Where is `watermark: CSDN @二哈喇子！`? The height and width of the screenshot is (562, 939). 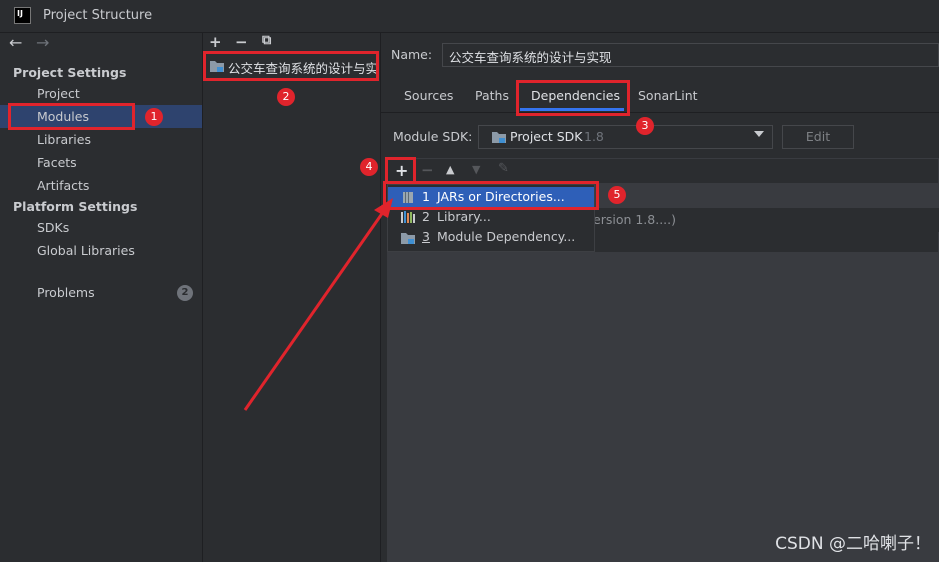
watermark: CSDN @二哈喇子！ is located at coordinates (853, 544).